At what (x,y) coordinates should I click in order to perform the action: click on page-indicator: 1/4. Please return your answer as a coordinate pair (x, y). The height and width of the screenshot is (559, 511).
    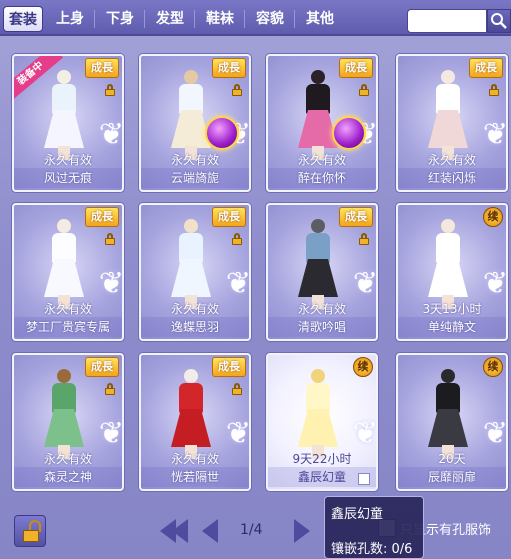
    Looking at the image, I should click on (251, 530).